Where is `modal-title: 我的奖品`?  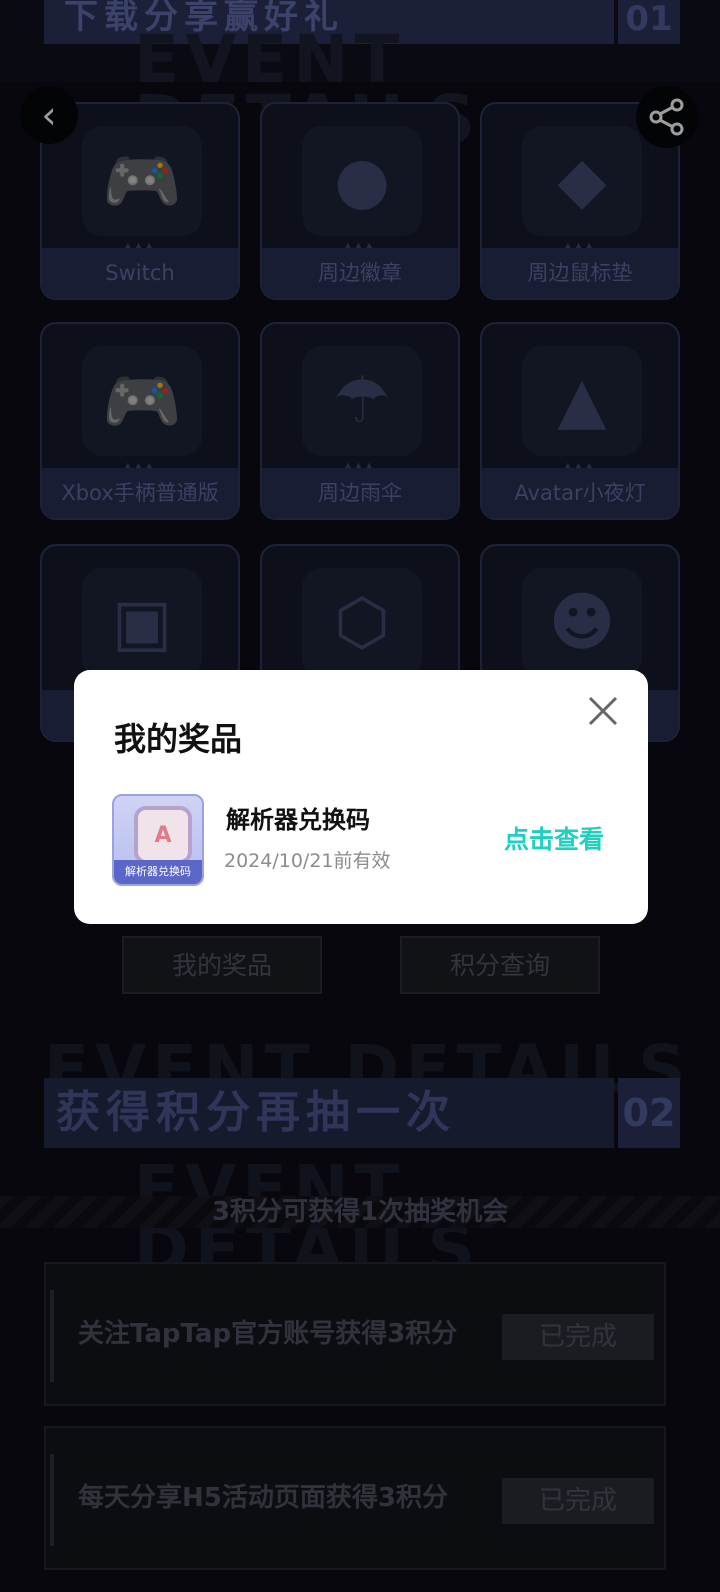 modal-title: 我的奖品 is located at coordinates (178, 739).